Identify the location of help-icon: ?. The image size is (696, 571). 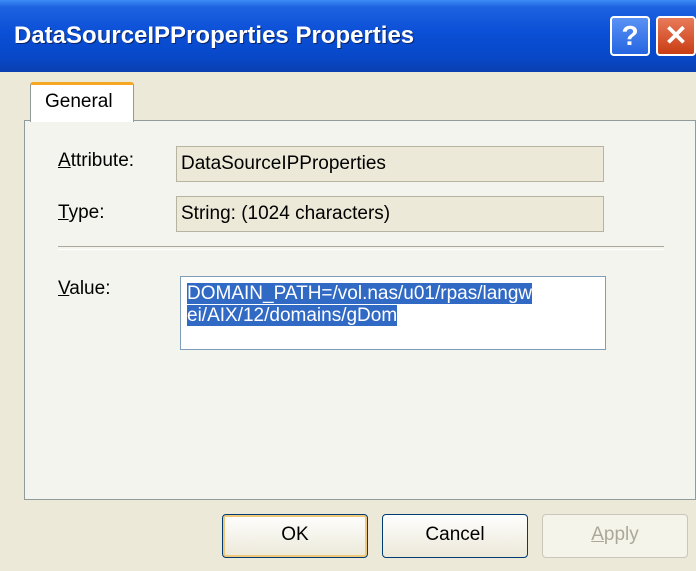
(630, 35).